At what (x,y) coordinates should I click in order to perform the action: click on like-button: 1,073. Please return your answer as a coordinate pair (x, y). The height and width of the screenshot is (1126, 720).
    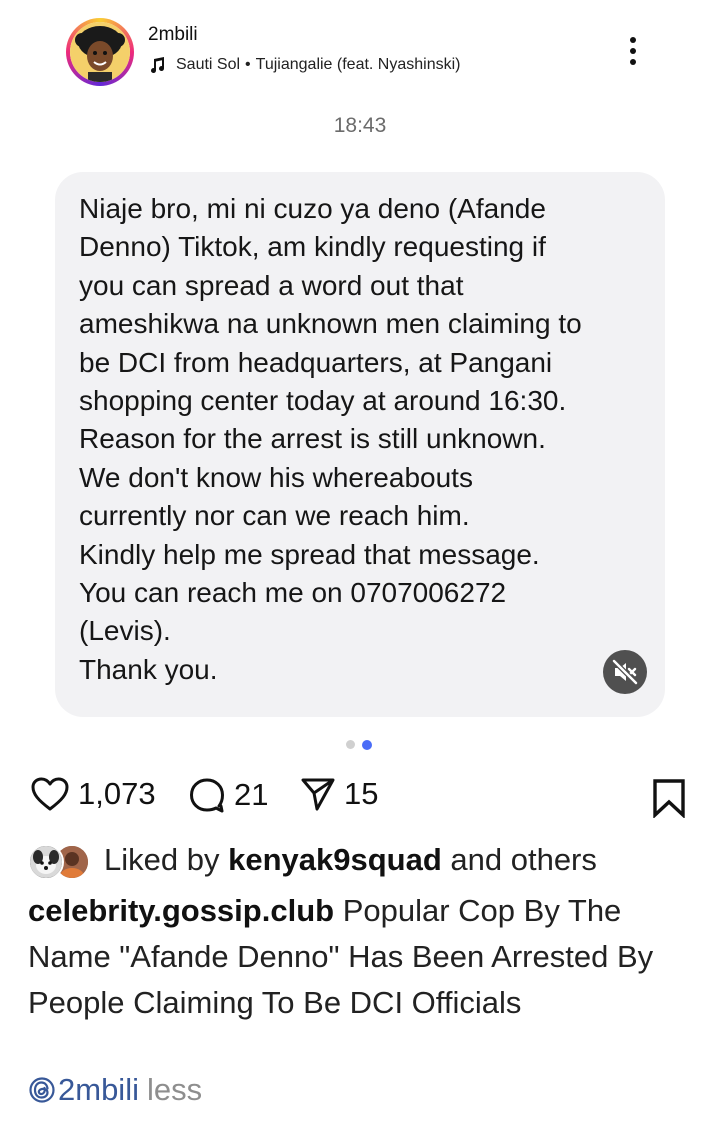
    Looking at the image, I should click on (93, 794).